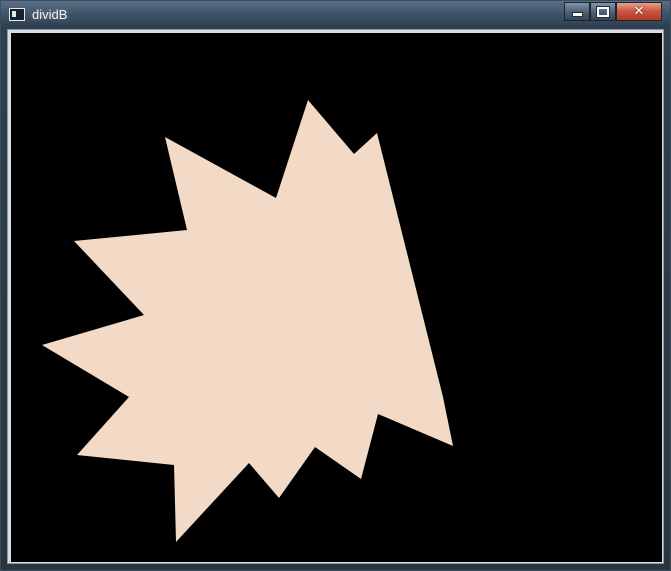  I want to click on window-controls: ✕, so click(613, 11).